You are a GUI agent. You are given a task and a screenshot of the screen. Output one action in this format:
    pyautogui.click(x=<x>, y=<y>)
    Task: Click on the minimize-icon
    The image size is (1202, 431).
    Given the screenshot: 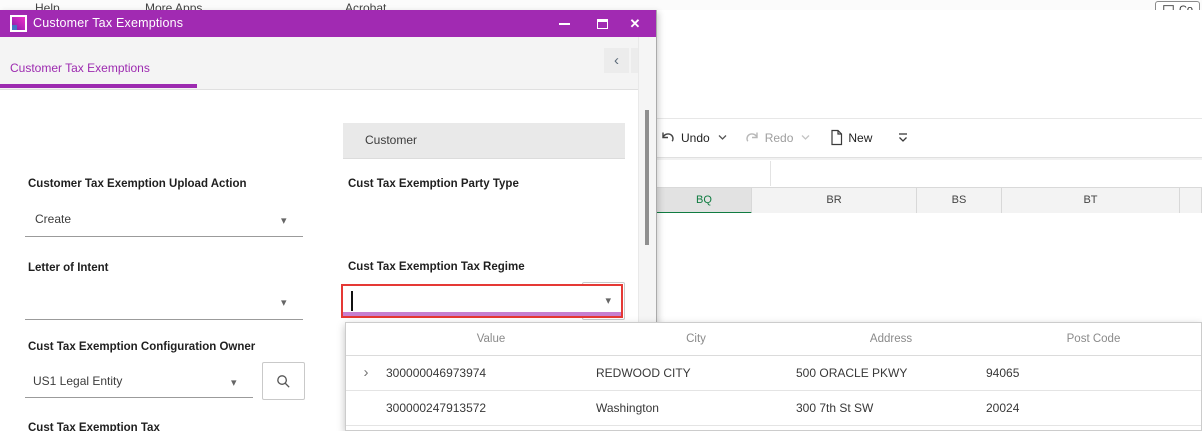 What is the action you would take?
    pyautogui.click(x=564, y=23)
    